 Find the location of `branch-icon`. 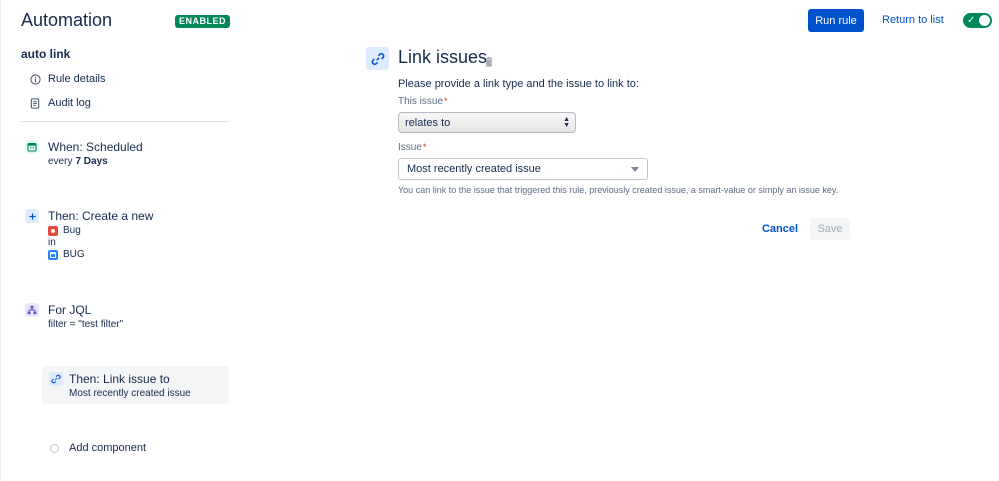

branch-icon is located at coordinates (32, 310).